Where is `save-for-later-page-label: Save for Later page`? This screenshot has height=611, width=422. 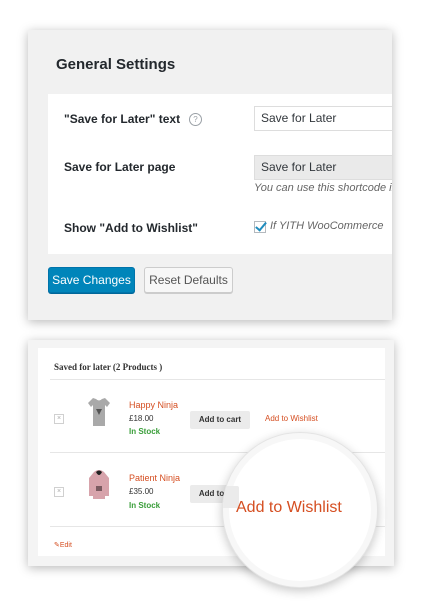 save-for-later-page-label: Save for Later page is located at coordinates (120, 167).